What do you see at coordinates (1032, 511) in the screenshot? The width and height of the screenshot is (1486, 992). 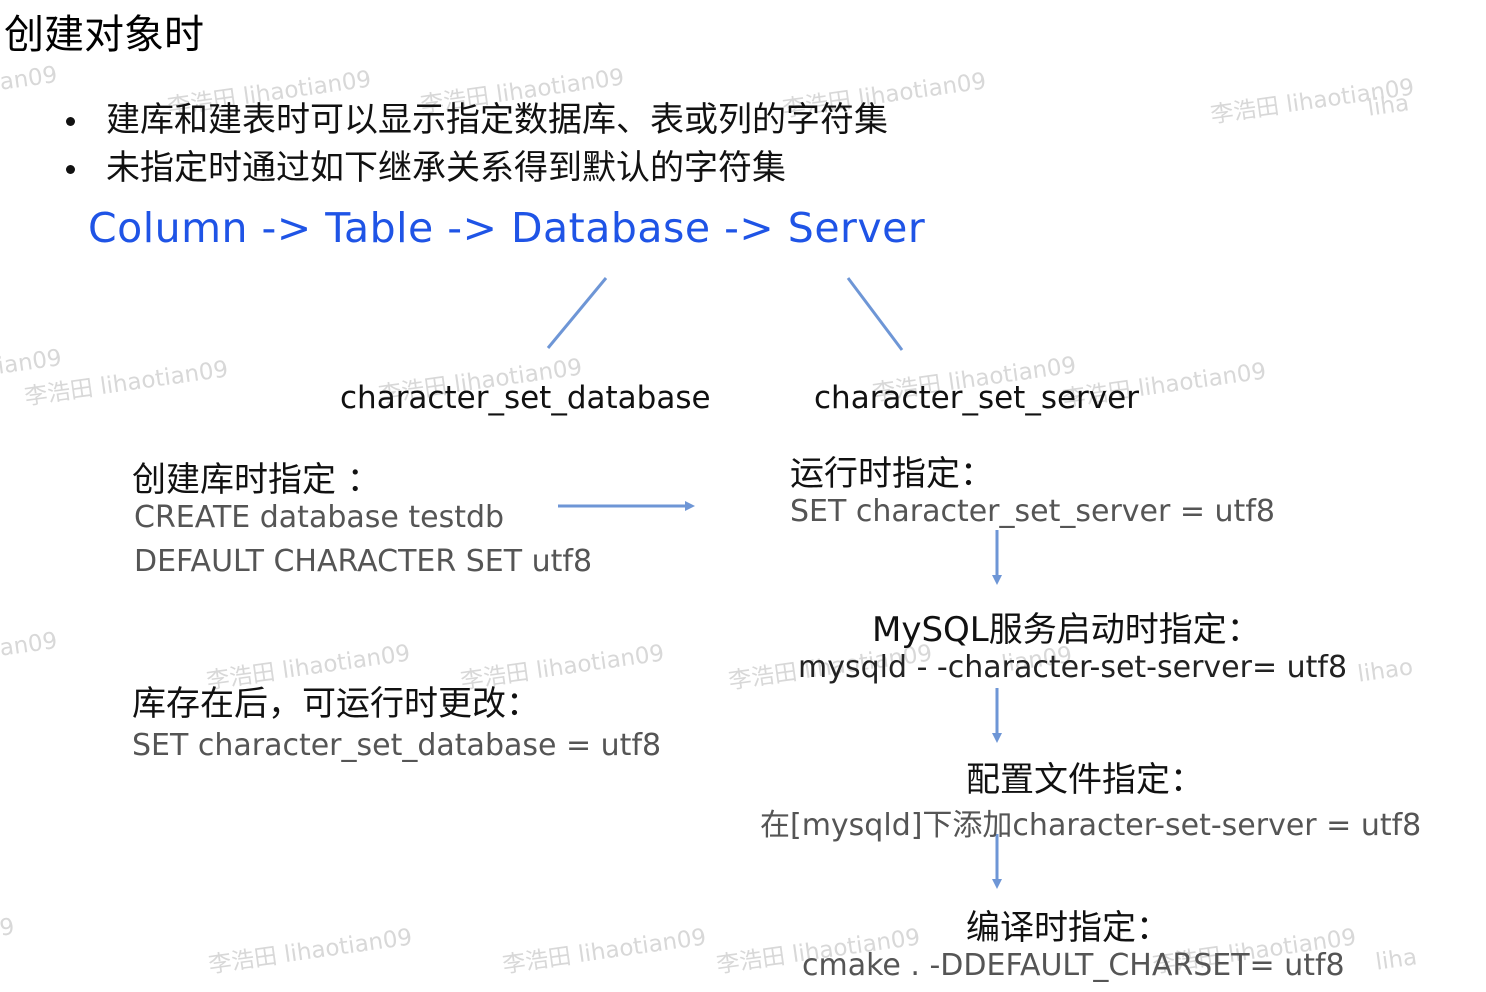 I see `runtime-code: SET character_set_server = utf8` at bounding box center [1032, 511].